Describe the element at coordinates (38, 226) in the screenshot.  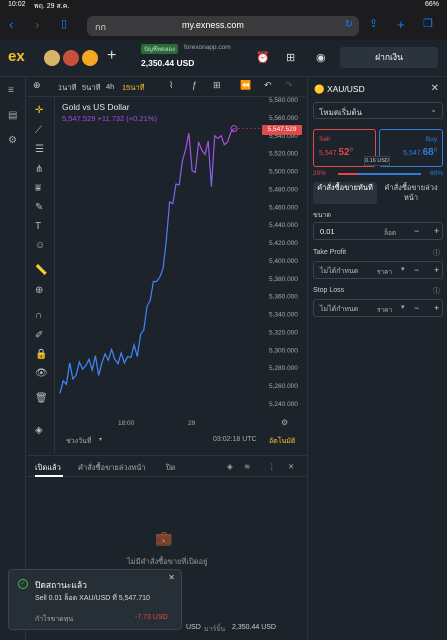
I see `text-tool-icon: T` at that location.